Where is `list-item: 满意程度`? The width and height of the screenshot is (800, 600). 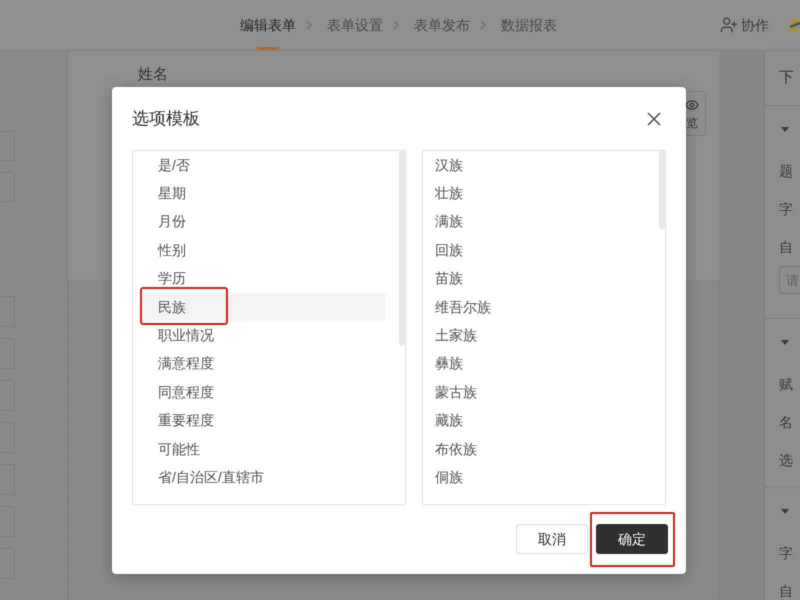
list-item: 满意程度 is located at coordinates (262, 364).